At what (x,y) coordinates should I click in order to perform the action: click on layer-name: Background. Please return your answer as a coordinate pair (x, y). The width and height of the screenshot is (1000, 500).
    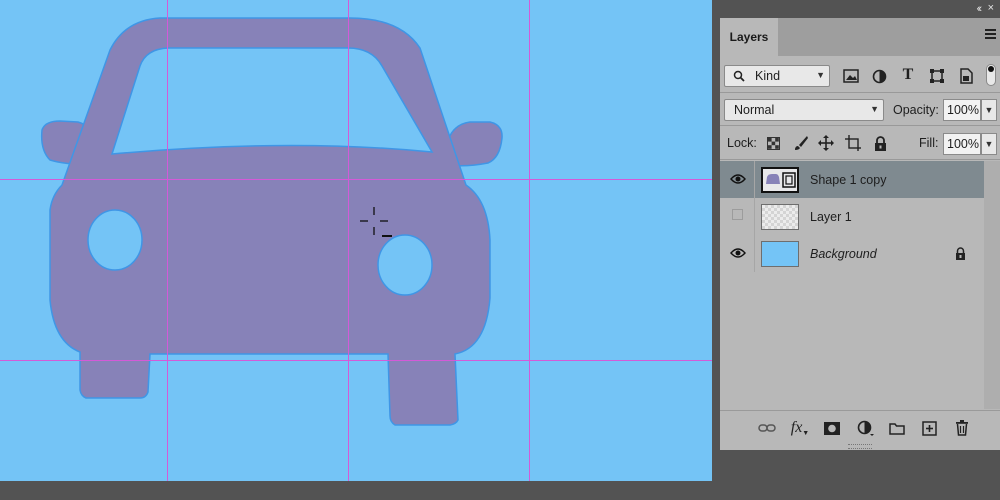
    Looking at the image, I should click on (843, 254).